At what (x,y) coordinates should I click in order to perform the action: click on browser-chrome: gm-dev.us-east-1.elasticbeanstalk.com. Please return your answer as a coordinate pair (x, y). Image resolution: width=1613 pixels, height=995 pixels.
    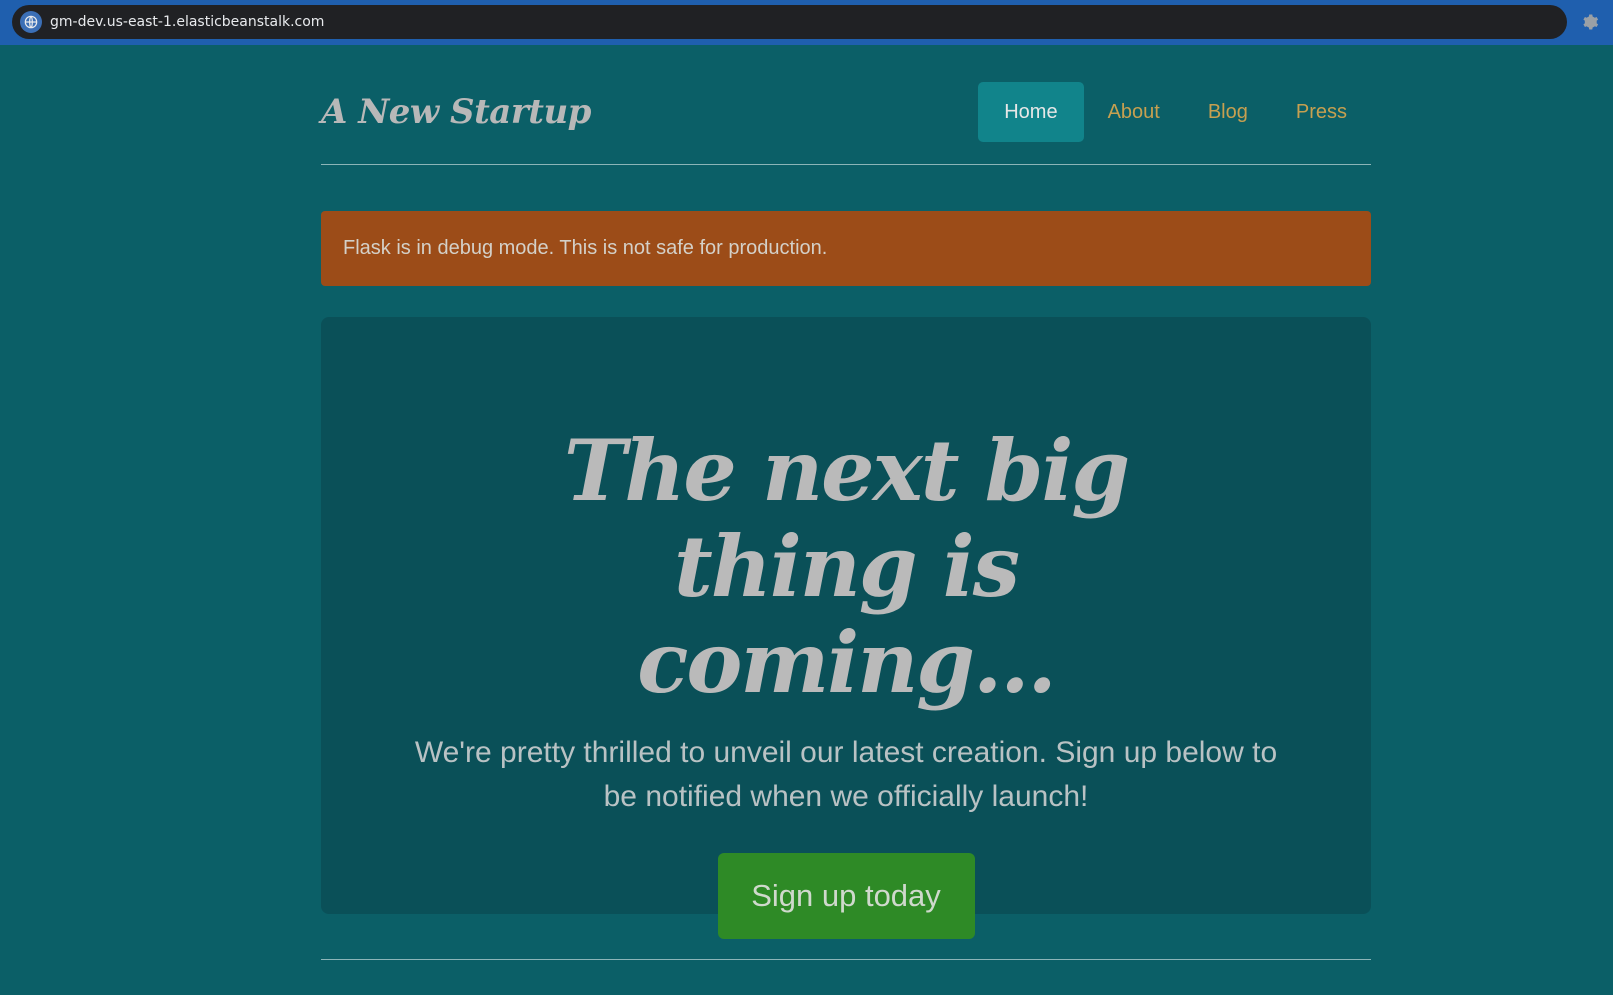
    Looking at the image, I should click on (806, 22).